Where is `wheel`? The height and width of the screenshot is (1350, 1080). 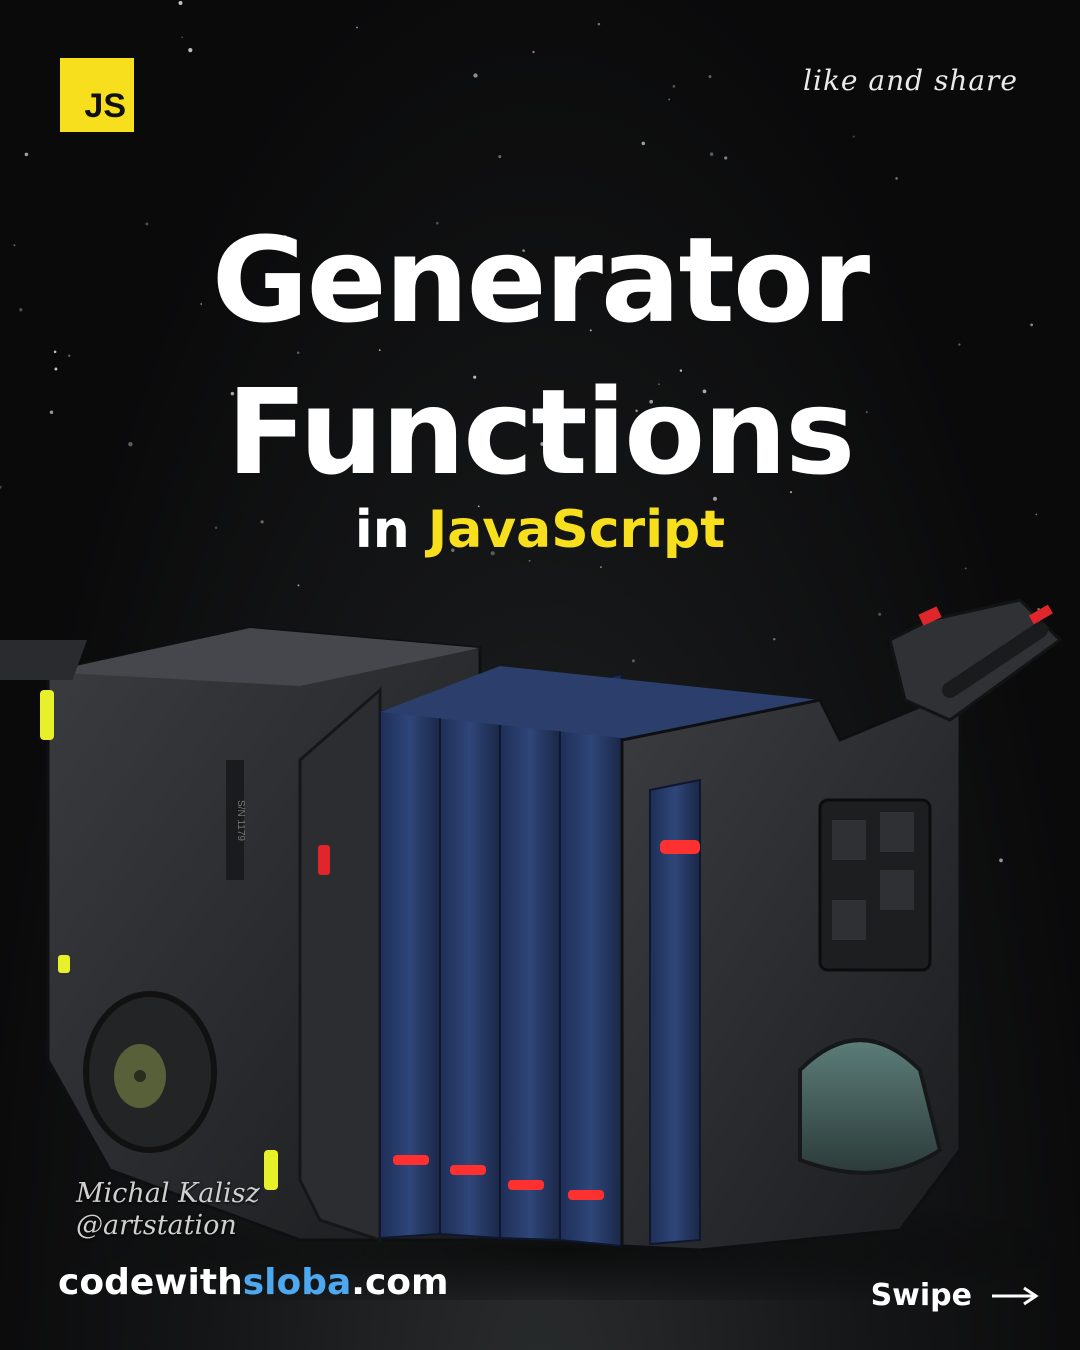 wheel is located at coordinates (150, 1072).